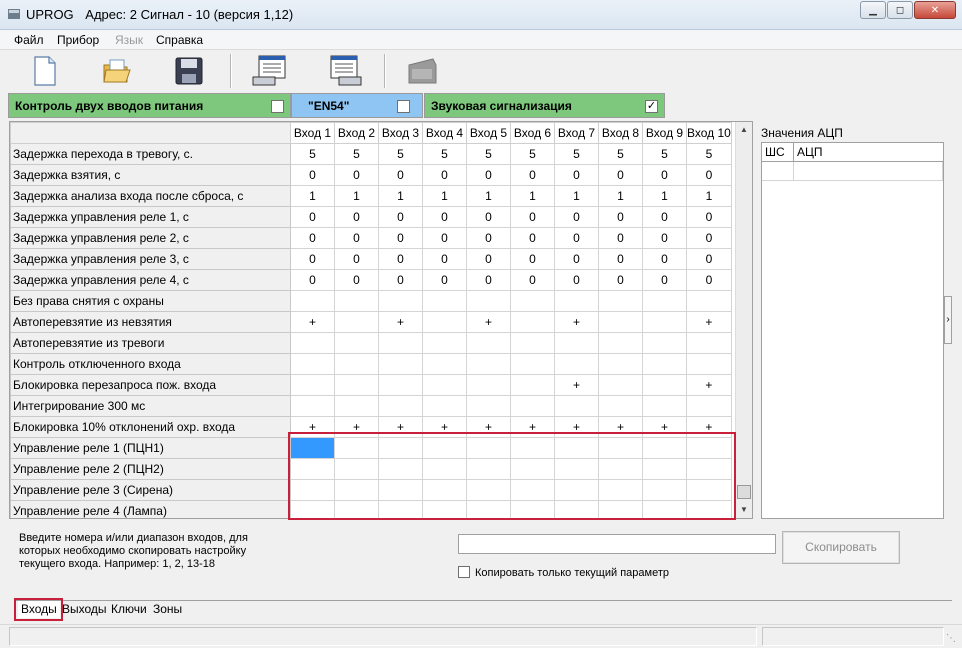  I want to click on scroll-up-arrow-icon: ▲, so click(744, 130).